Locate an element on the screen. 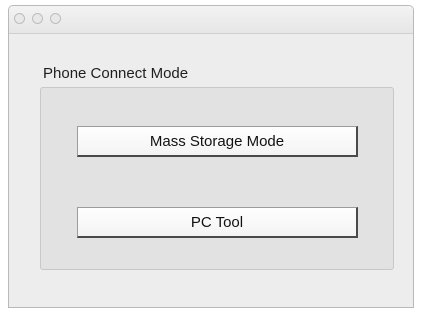  minimize-icon is located at coordinates (37, 18).